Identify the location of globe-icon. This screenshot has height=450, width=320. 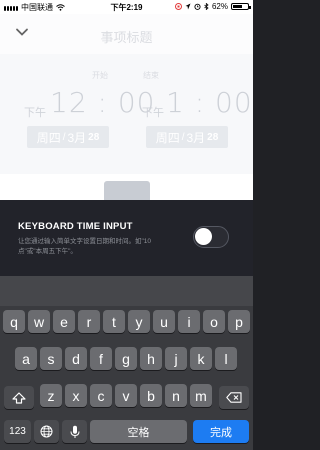
(46, 431).